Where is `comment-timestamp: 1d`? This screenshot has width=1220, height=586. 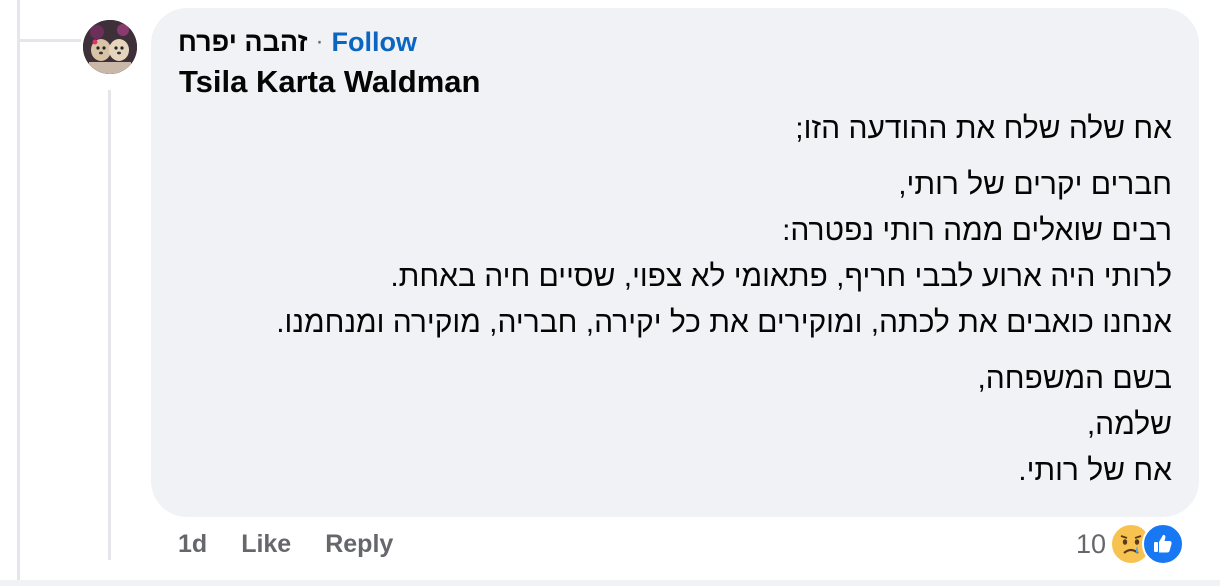 comment-timestamp: 1d is located at coordinates (192, 544).